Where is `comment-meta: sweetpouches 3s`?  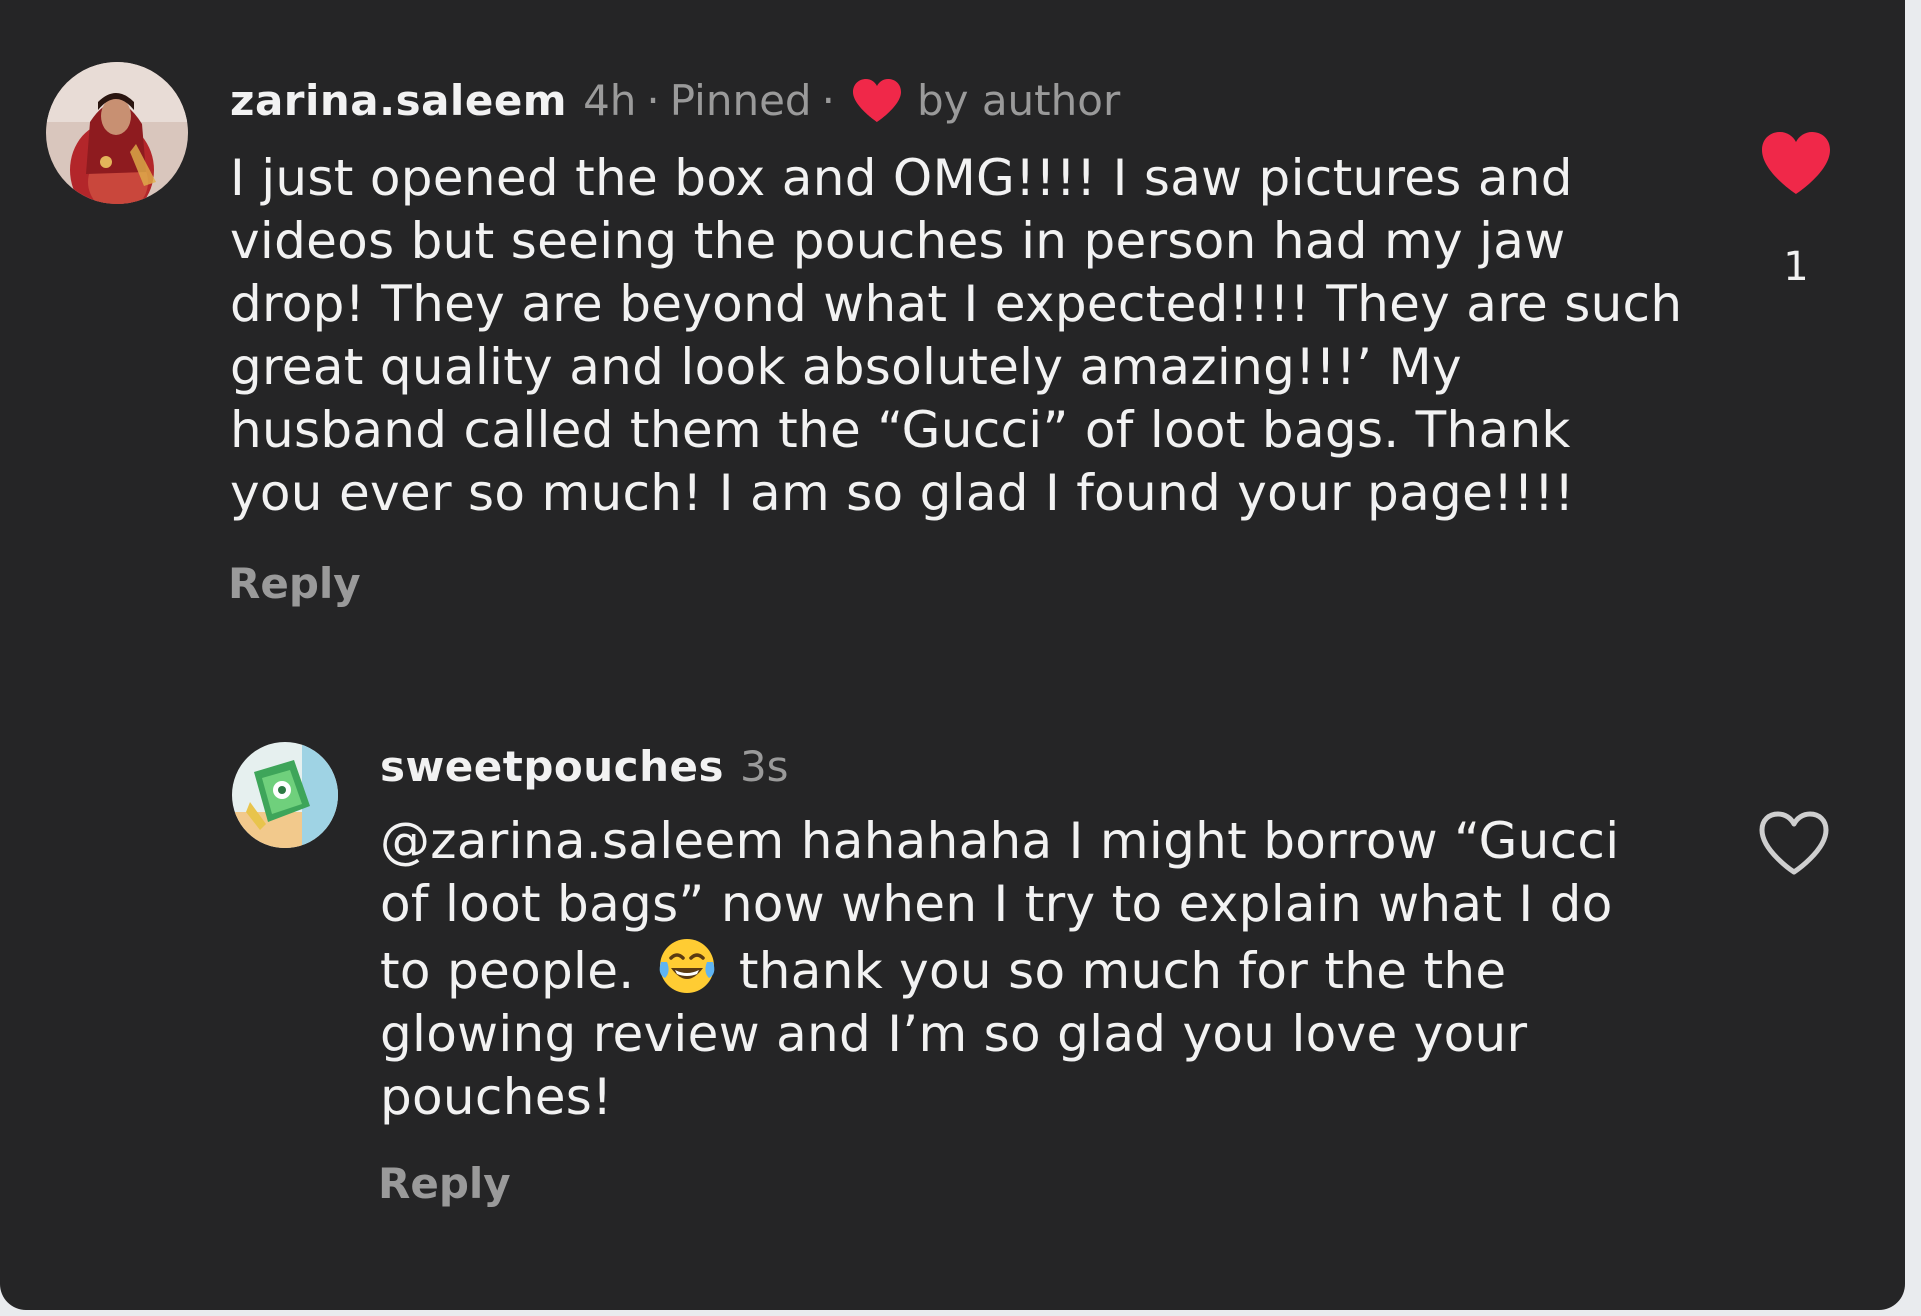 comment-meta: sweetpouches 3s is located at coordinates (584, 767).